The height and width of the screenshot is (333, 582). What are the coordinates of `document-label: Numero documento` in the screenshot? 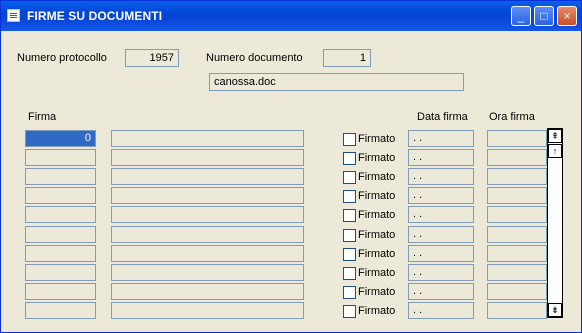 It's located at (254, 58).